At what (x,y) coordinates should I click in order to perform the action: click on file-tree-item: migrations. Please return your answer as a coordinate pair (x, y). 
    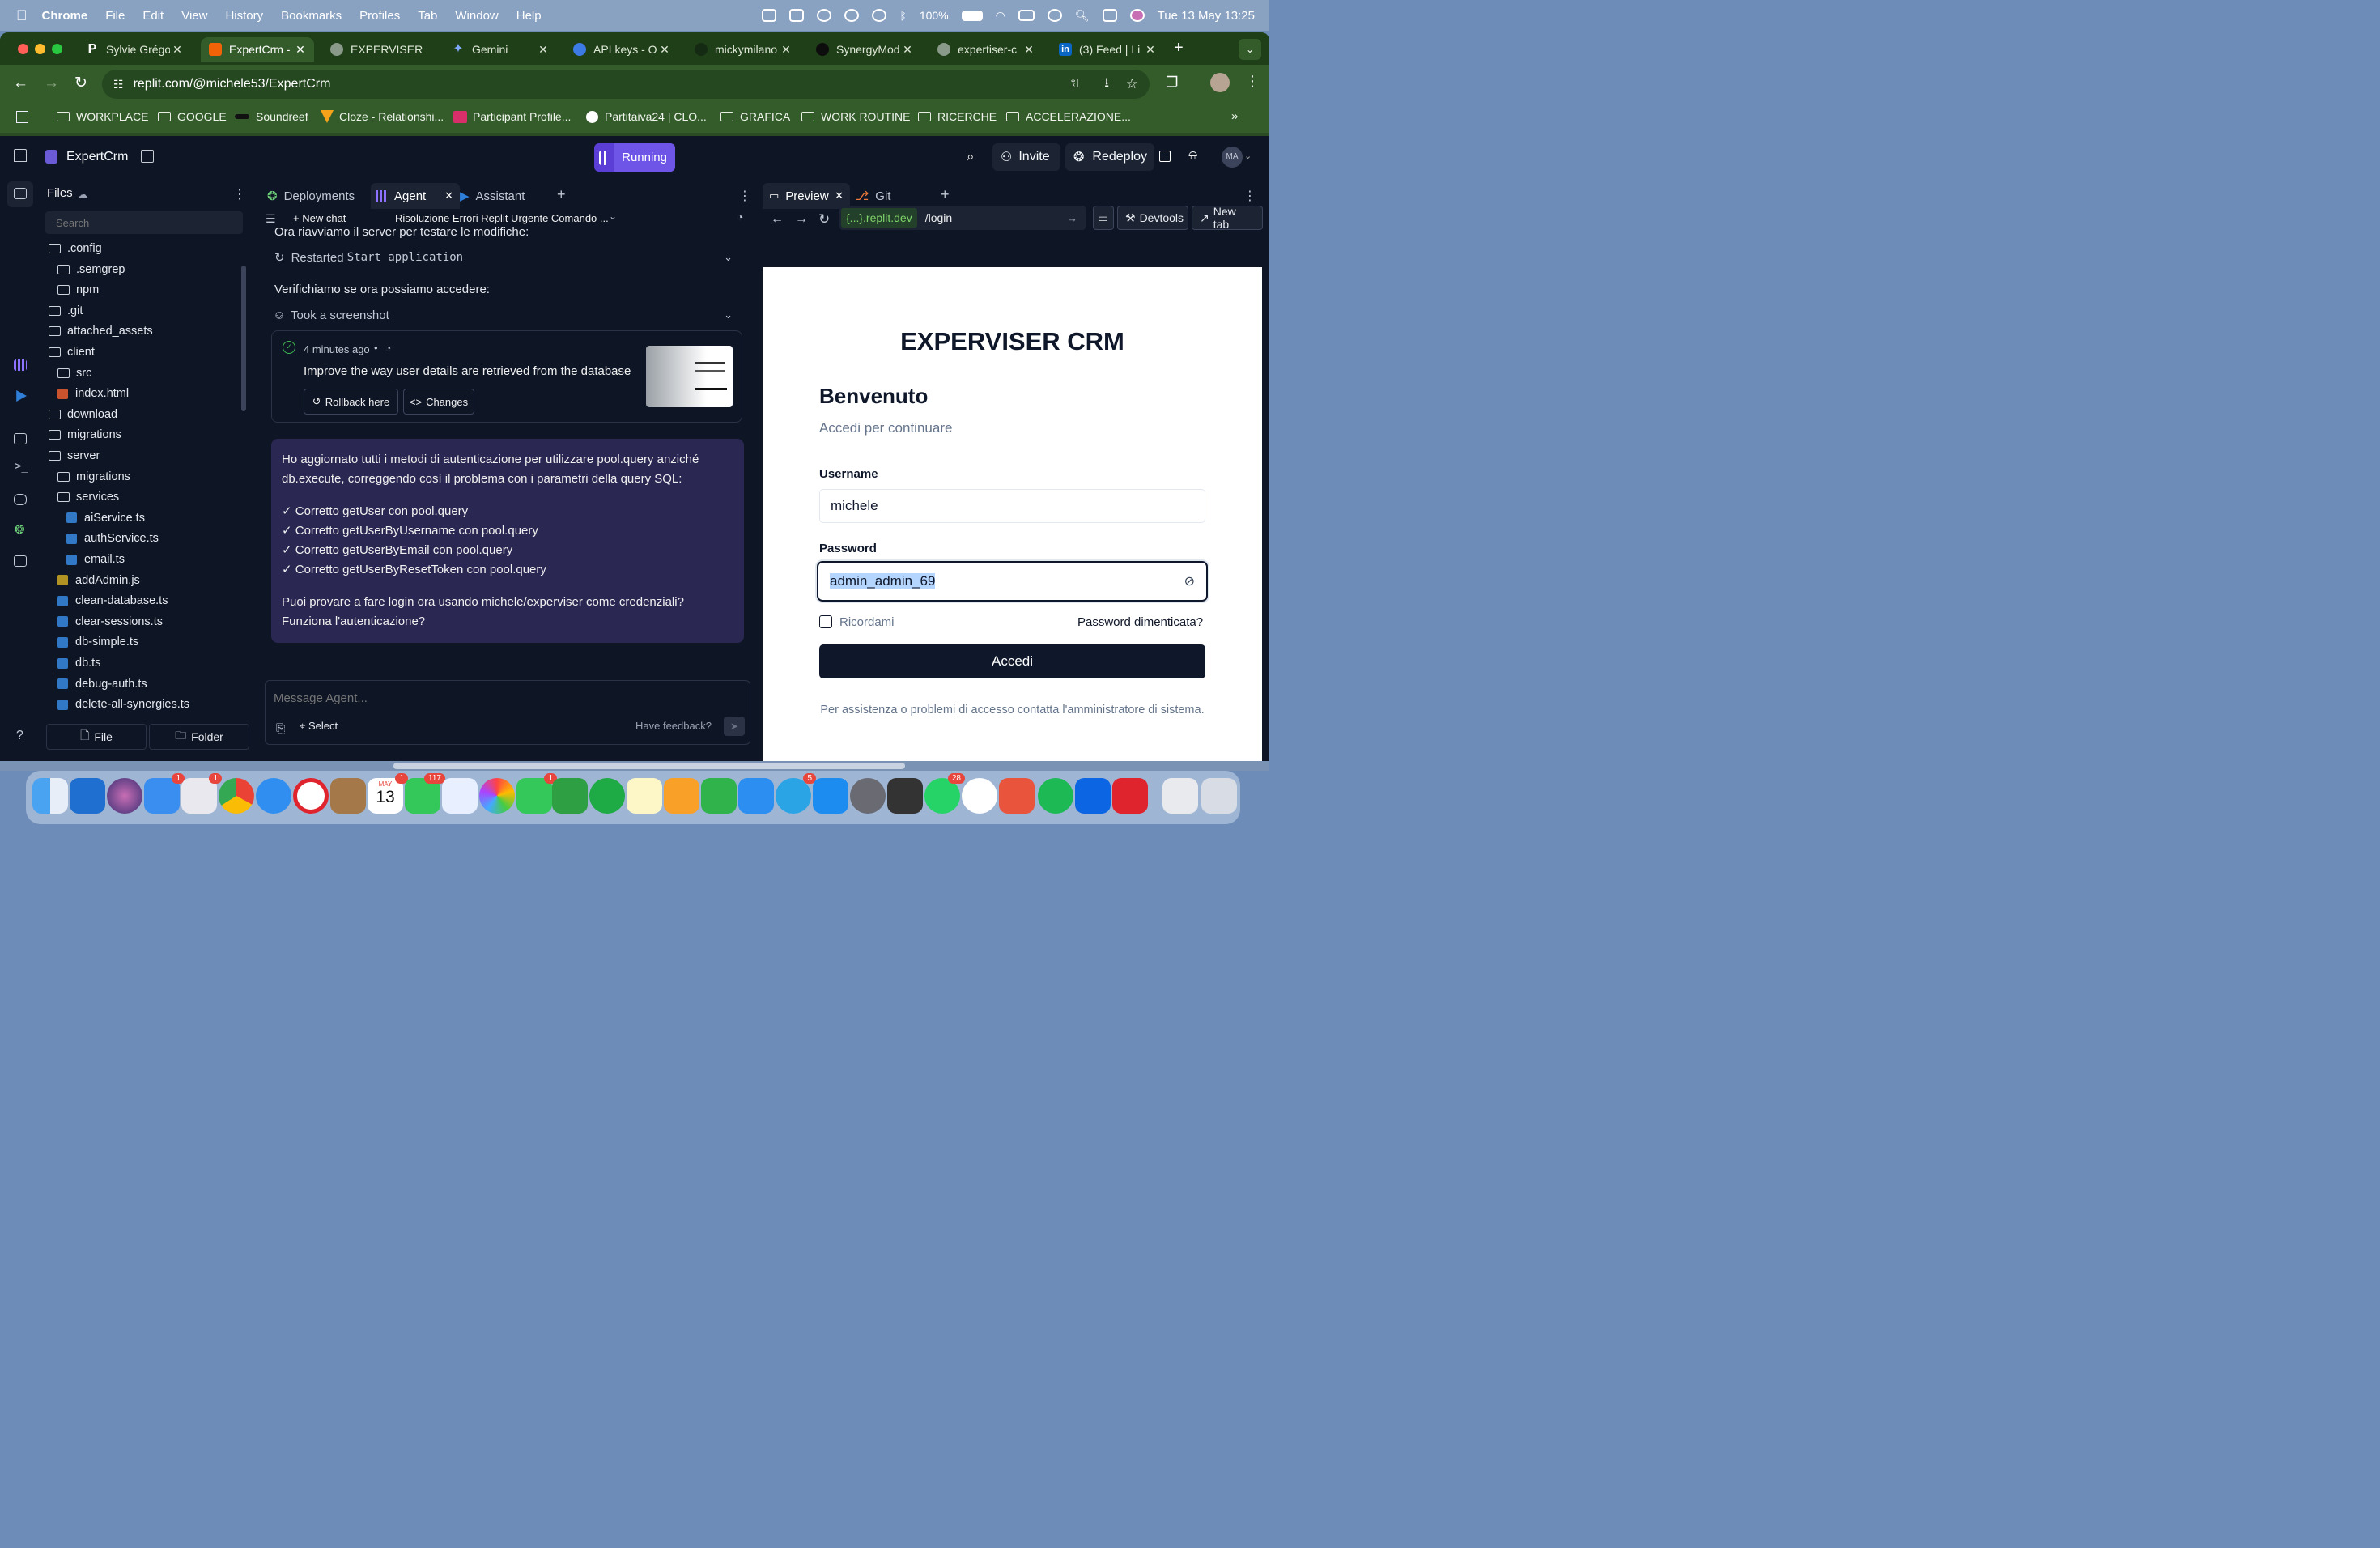
    Looking at the image, I should click on (85, 435).